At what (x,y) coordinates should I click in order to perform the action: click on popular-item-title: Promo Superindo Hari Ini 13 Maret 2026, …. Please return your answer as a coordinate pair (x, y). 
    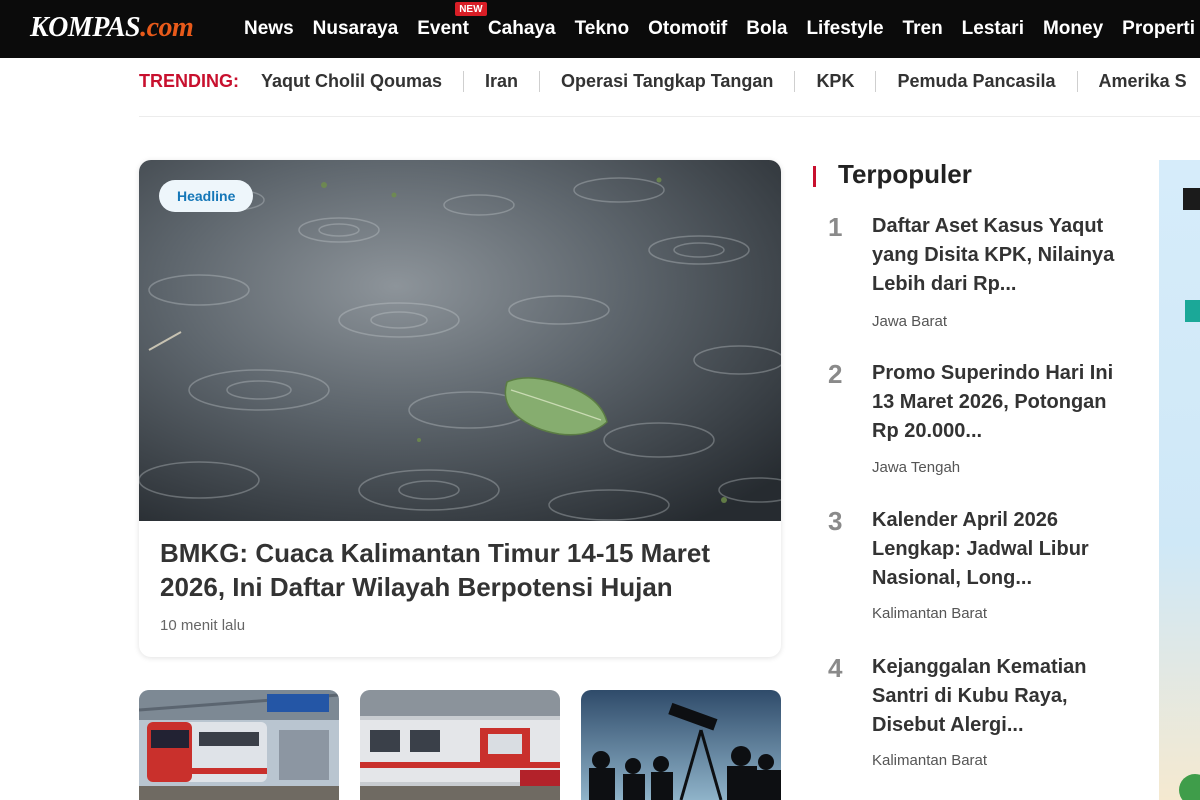
    Looking at the image, I should click on (997, 402).